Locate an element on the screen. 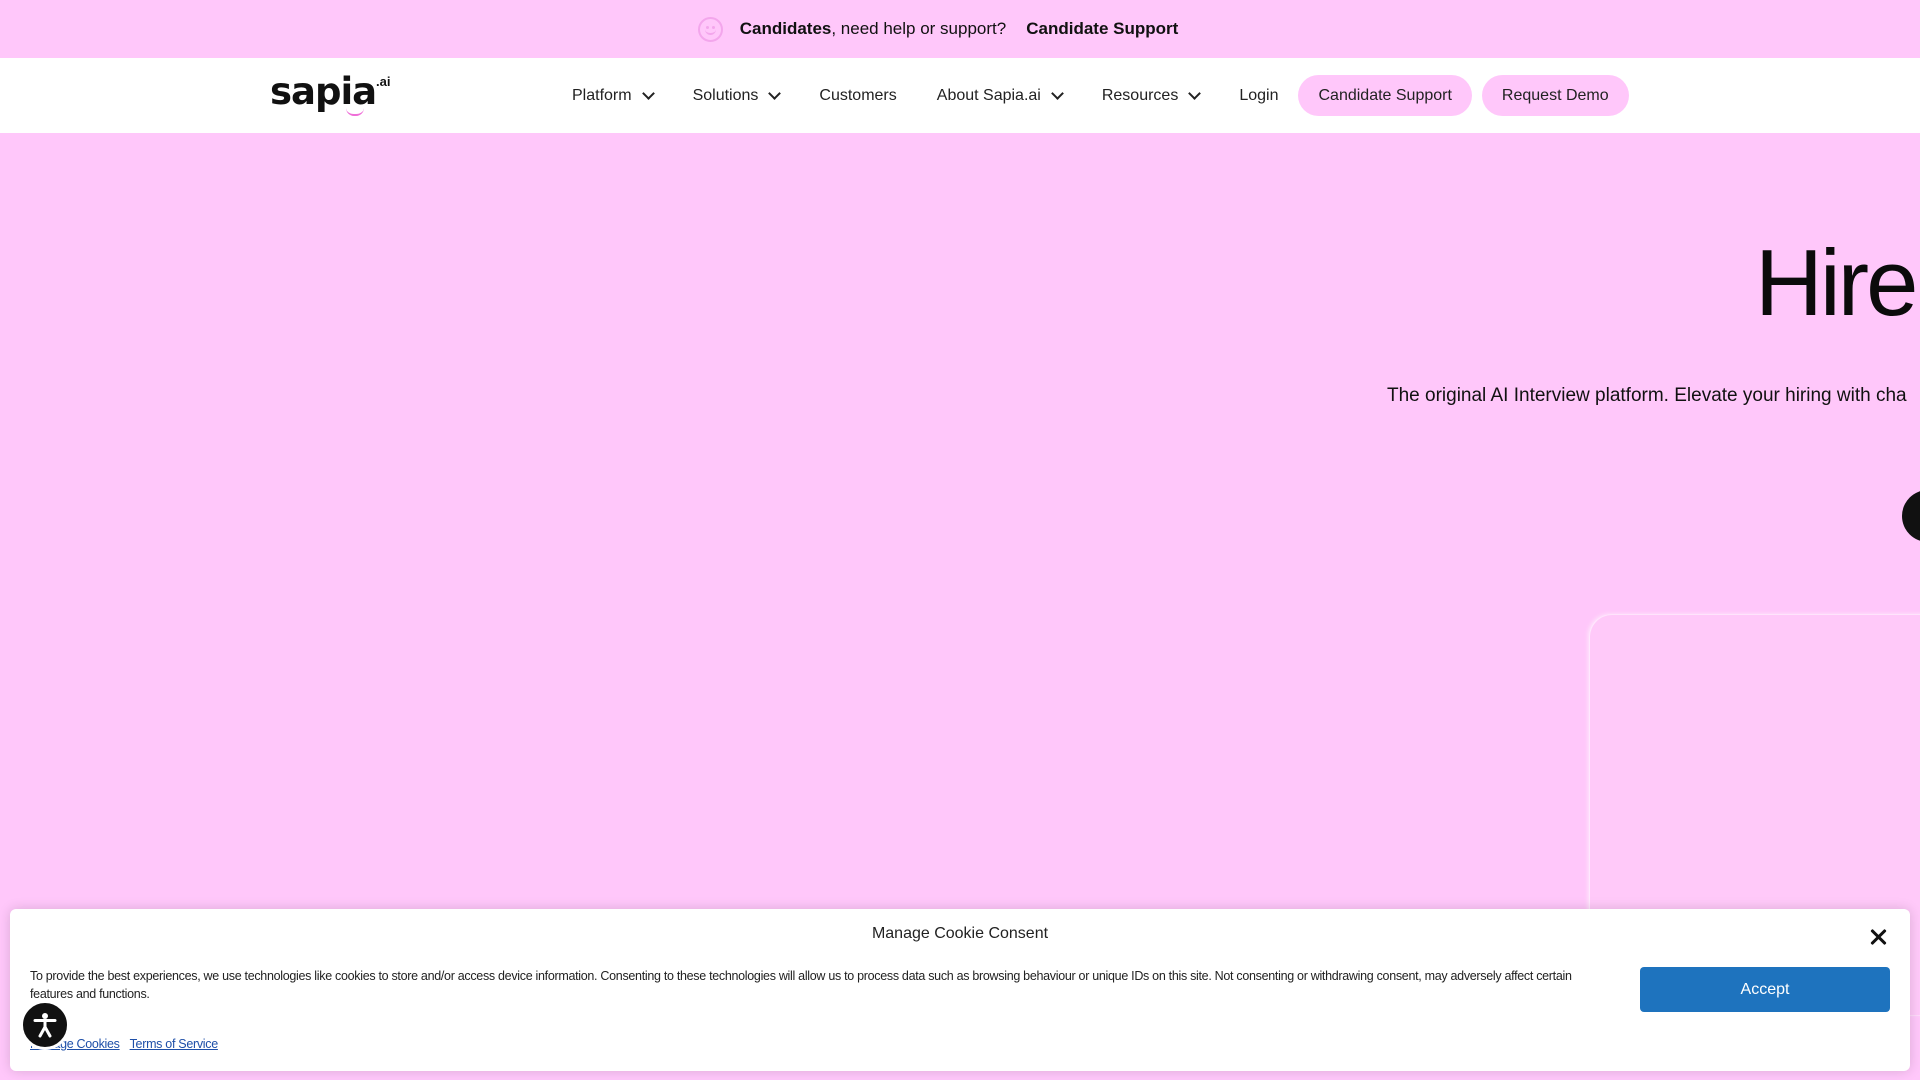  accessibility-icon is located at coordinates (45, 1025).